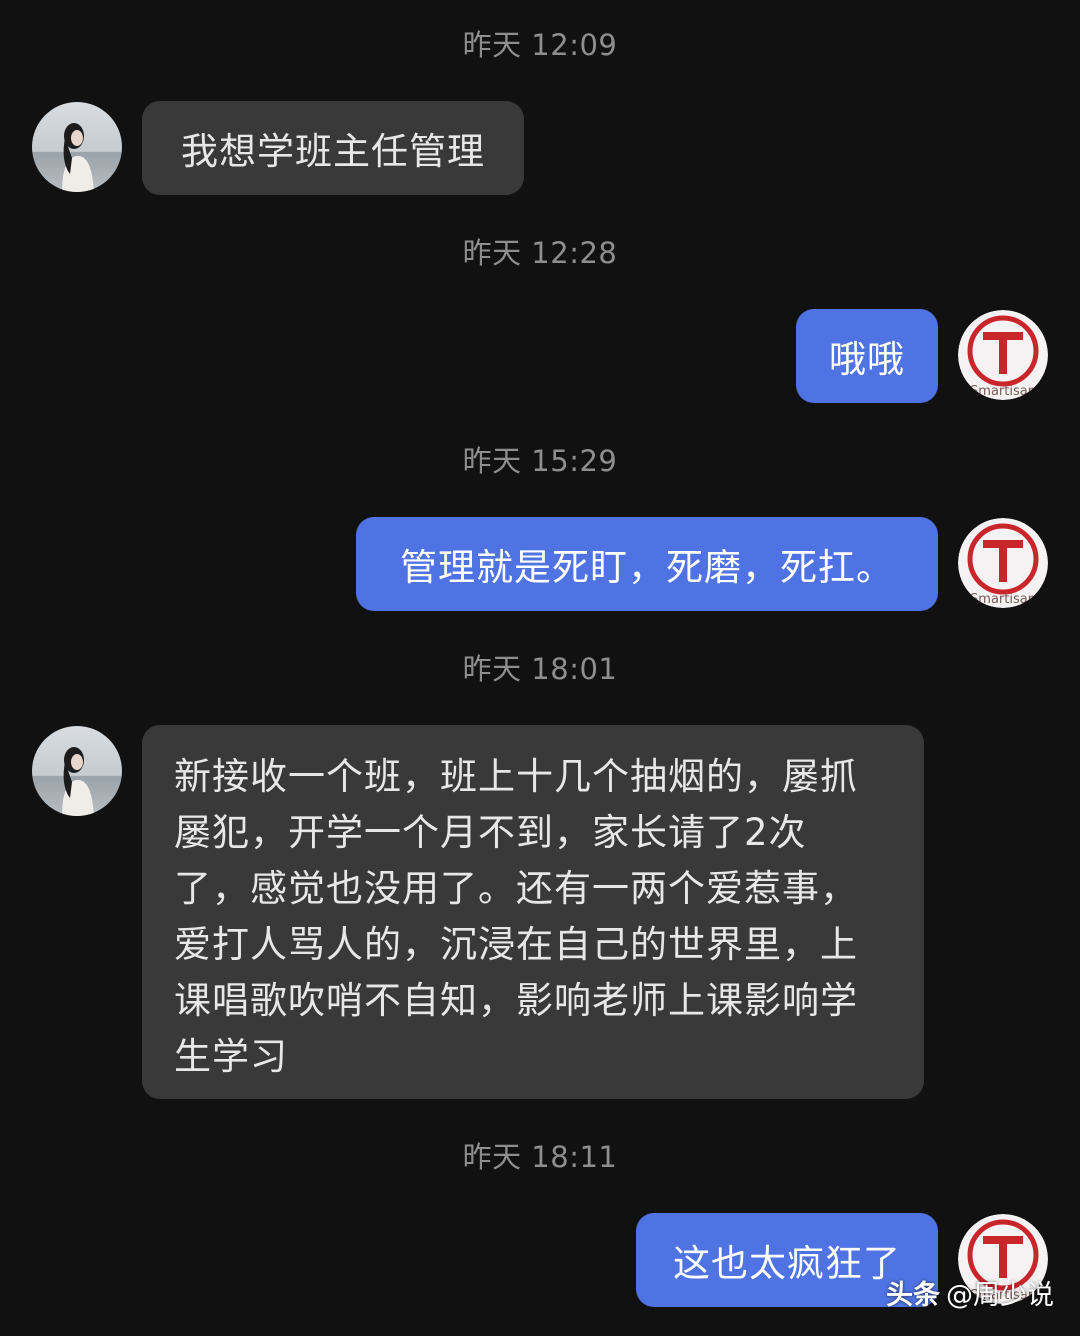 The width and height of the screenshot is (1080, 1336). Describe the element at coordinates (516, 944) in the screenshot. I see `message-line: 爱打人骂人的，沉浸在自己的世界里，上` at that location.